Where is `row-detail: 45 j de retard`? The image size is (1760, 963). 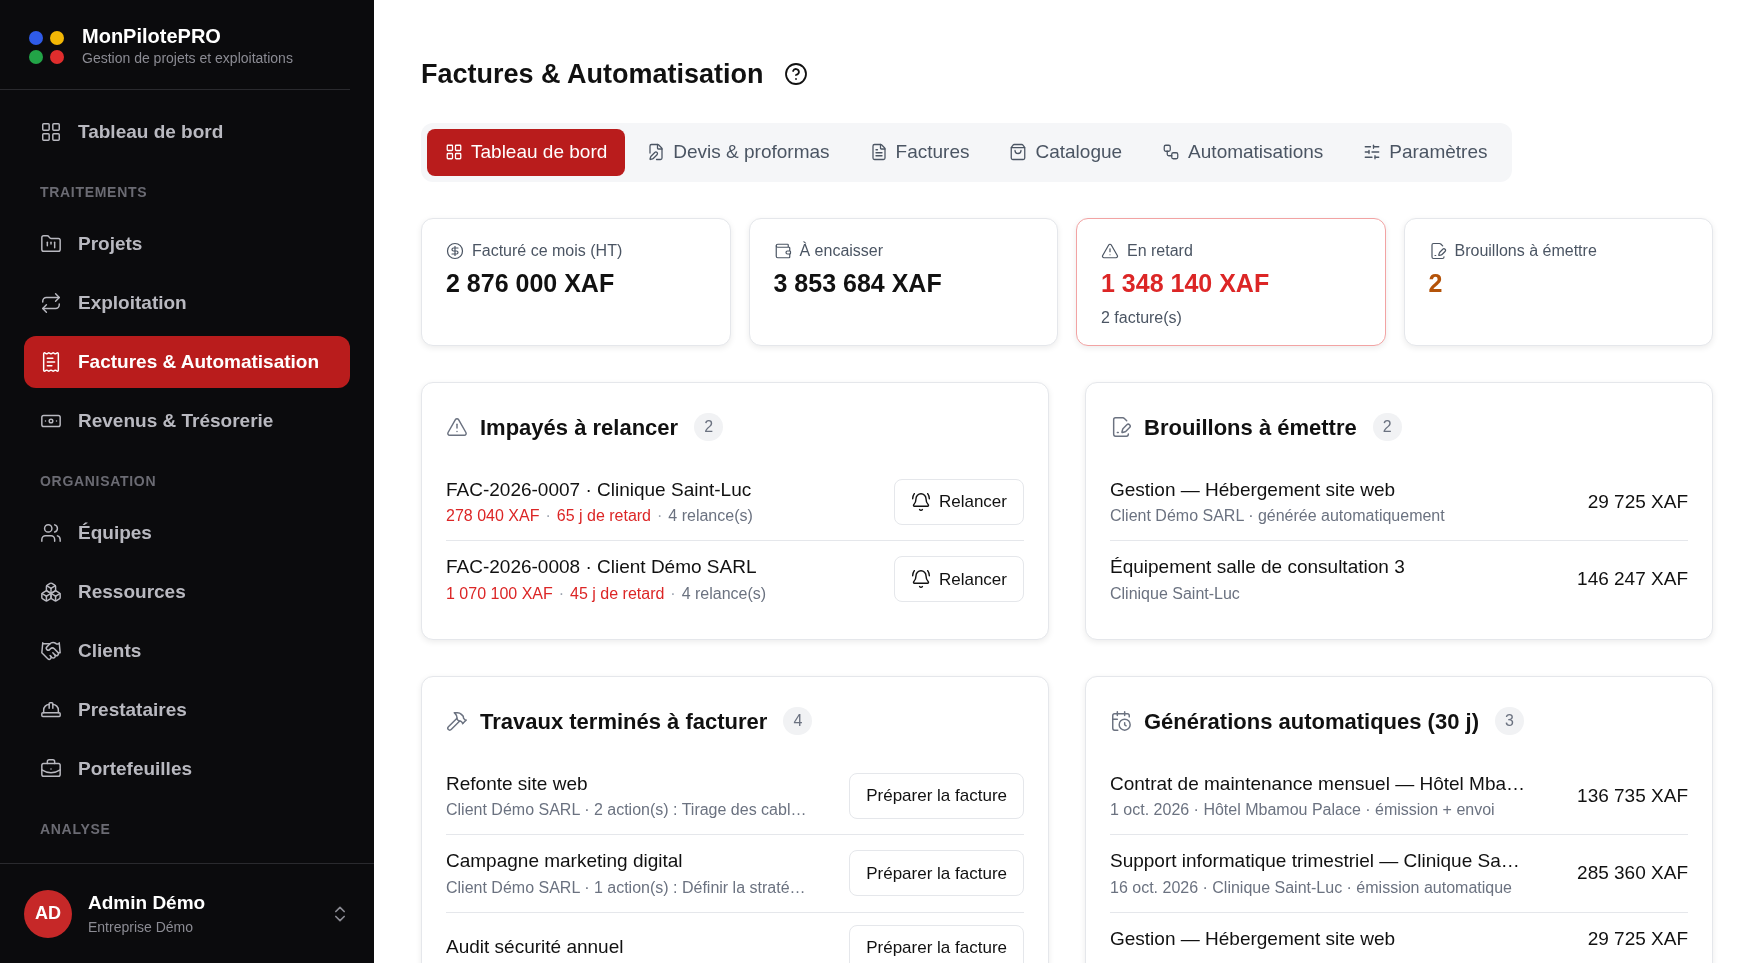
row-detail: 45 j de retard is located at coordinates (617, 593).